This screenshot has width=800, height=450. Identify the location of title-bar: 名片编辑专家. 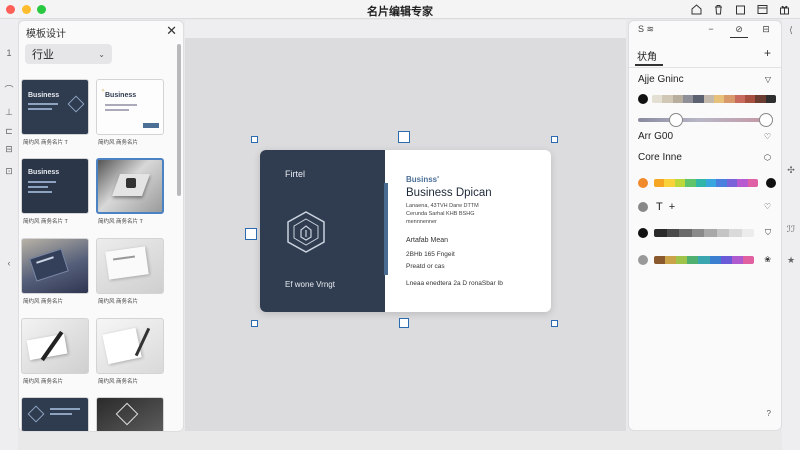
(400, 9).